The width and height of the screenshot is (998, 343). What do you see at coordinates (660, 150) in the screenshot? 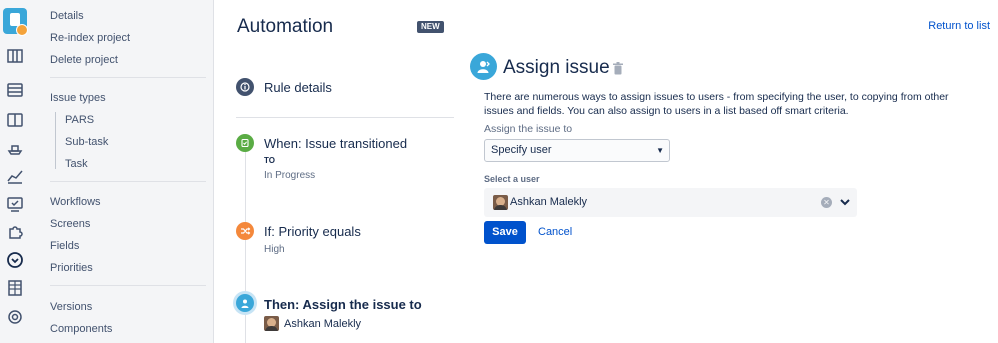
I see `caret-down-icon: ▼` at bounding box center [660, 150].